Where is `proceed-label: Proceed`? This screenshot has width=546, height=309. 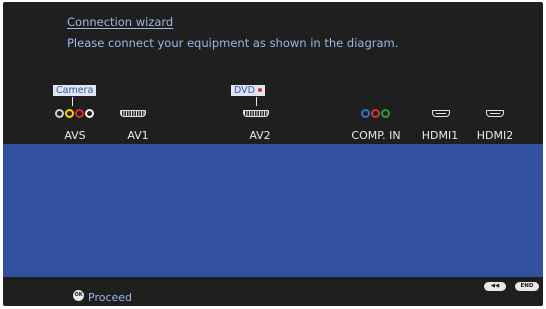 proceed-label: Proceed is located at coordinates (110, 297).